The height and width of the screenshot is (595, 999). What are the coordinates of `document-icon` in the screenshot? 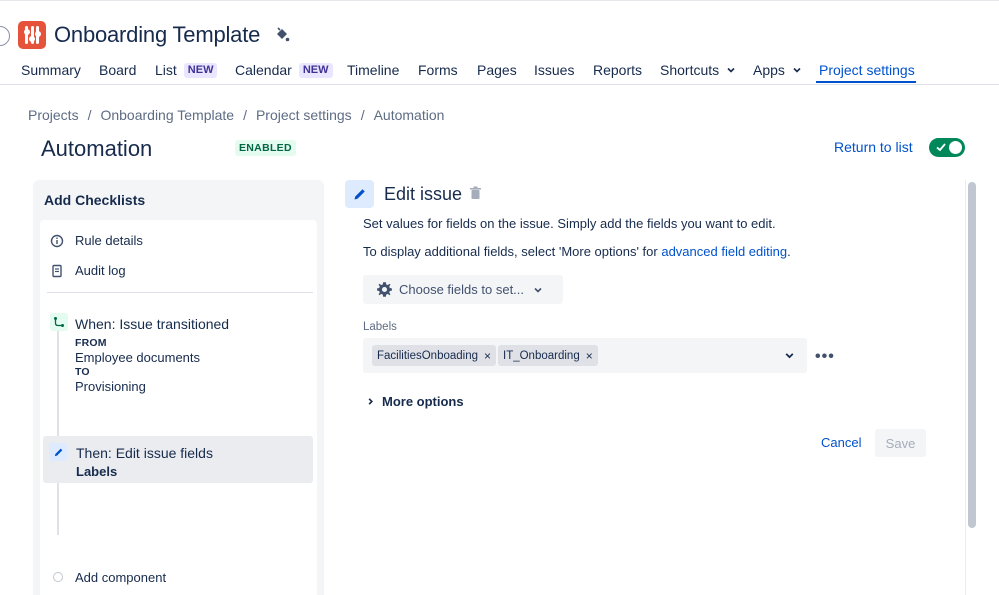 It's located at (57, 271).